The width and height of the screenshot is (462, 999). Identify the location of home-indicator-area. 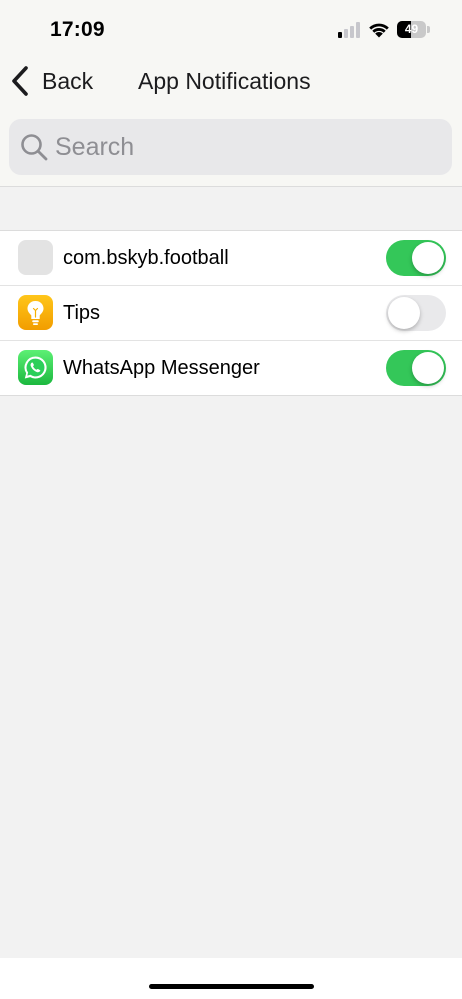
(231, 978).